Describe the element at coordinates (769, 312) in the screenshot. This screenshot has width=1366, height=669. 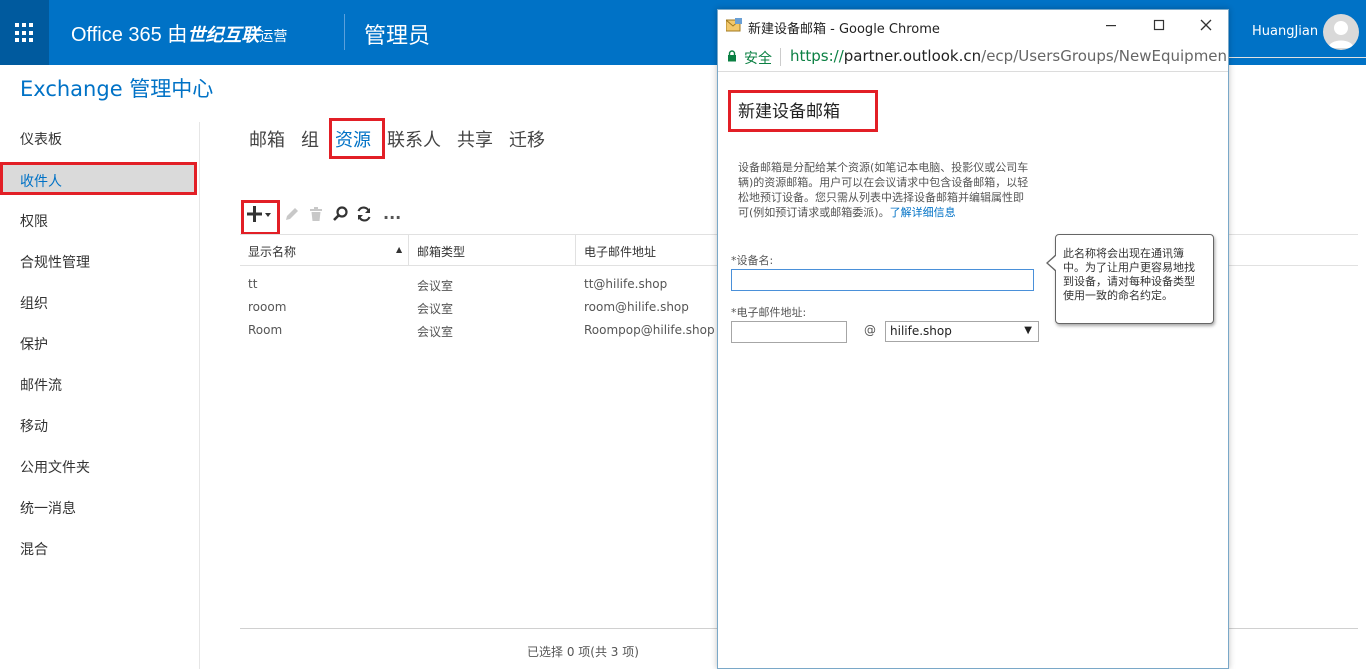
I see `email-address-label: *电子邮件地址:` at that location.